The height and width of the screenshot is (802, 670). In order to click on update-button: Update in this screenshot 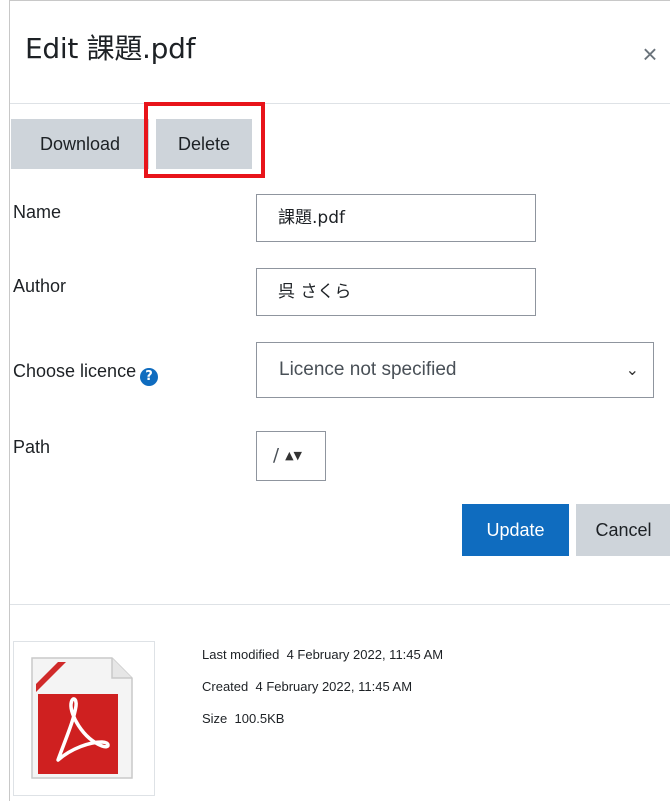, I will do `click(515, 530)`.